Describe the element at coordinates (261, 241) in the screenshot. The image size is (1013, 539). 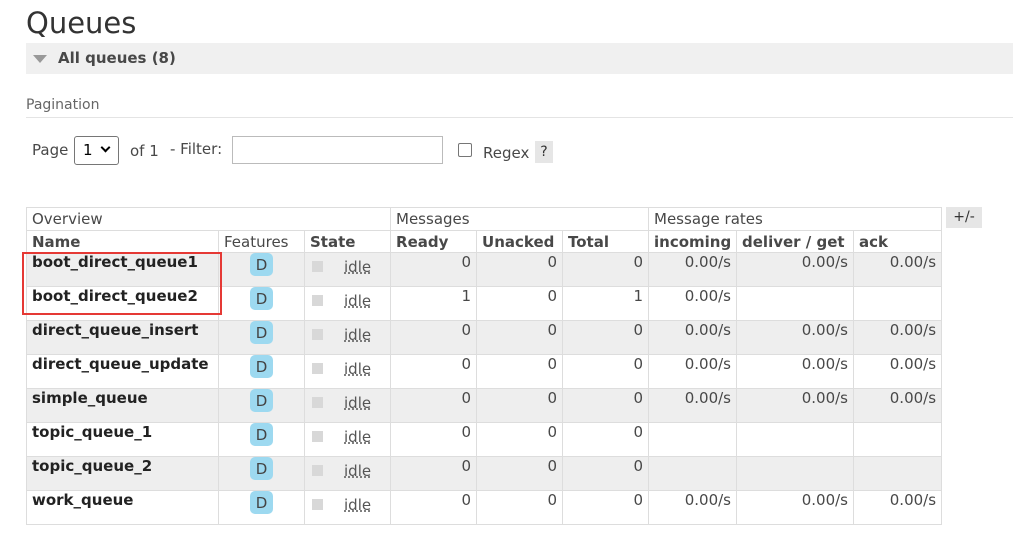
I see `column-header-features: Features` at that location.